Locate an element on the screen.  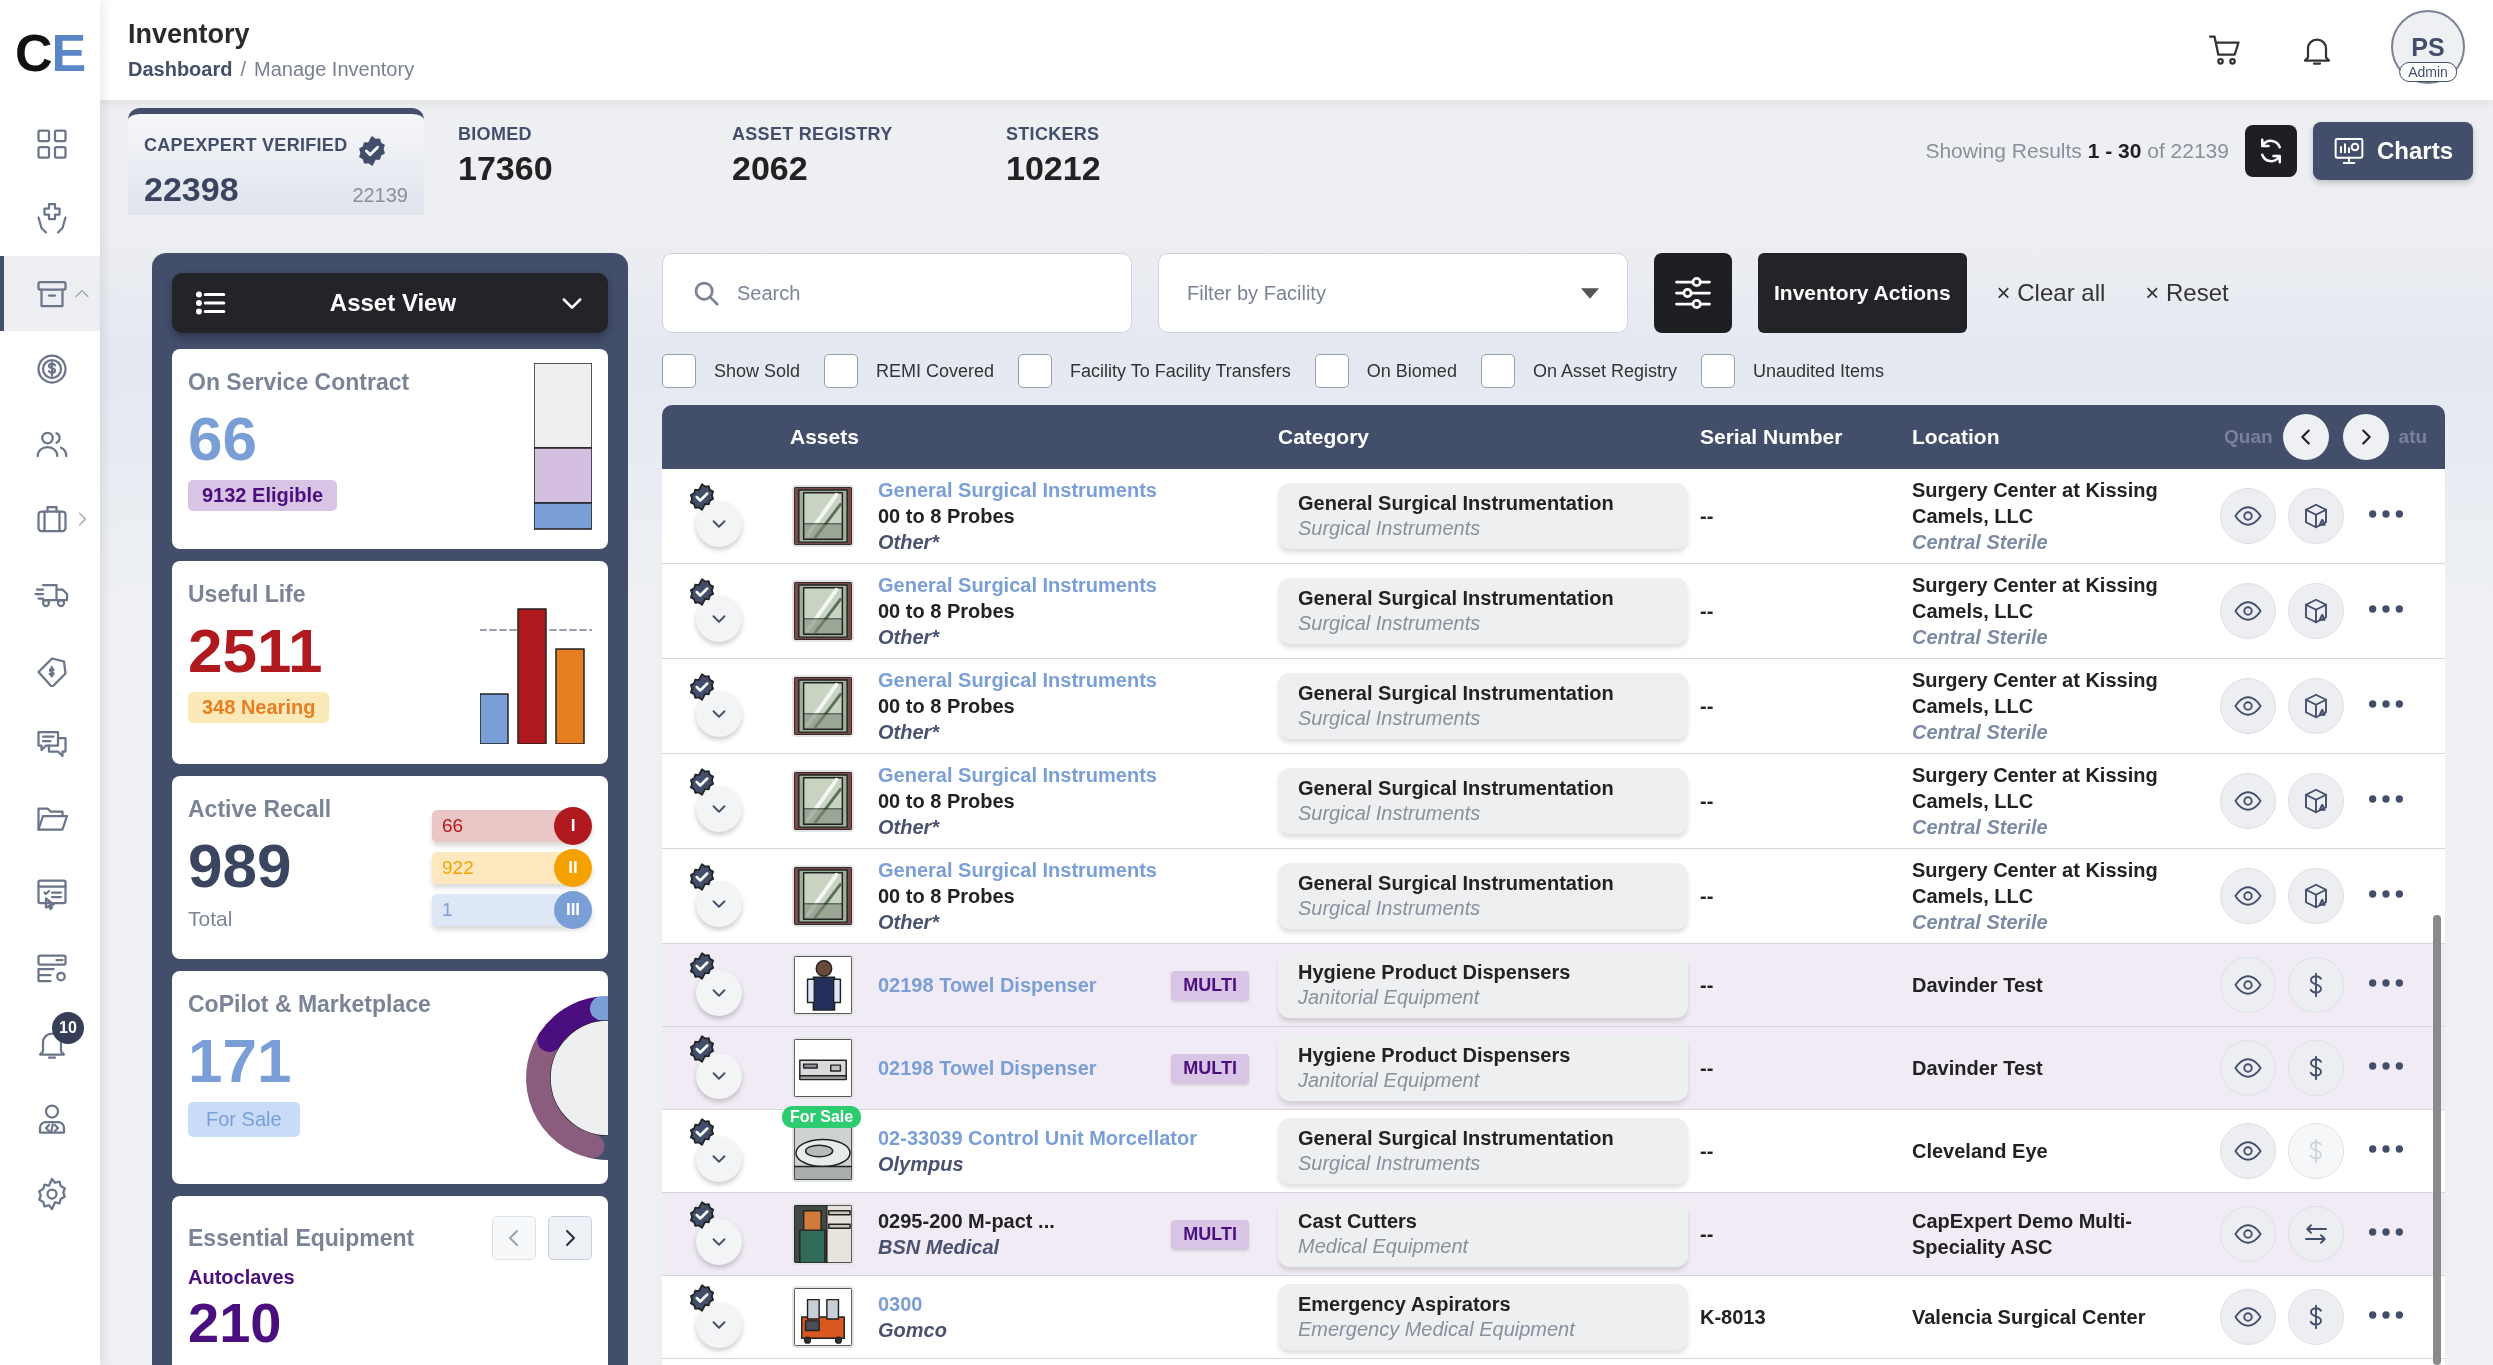
refresh-button is located at coordinates (2270, 151).